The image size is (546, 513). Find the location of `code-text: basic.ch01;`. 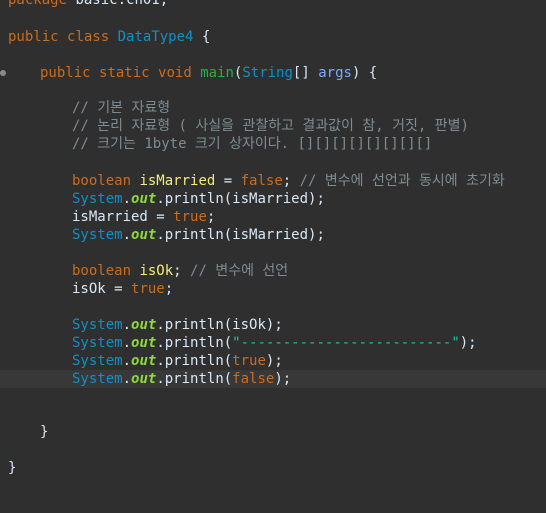

code-text: basic.ch01; is located at coordinates (118, 4).